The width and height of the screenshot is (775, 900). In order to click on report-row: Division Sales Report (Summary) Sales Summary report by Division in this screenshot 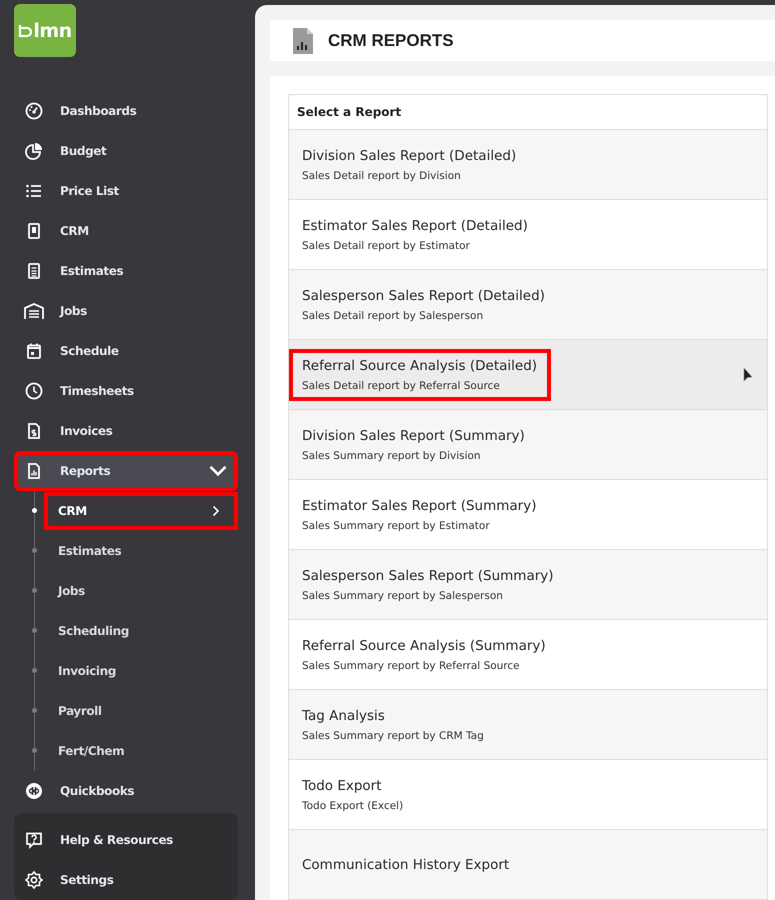, I will do `click(528, 445)`.